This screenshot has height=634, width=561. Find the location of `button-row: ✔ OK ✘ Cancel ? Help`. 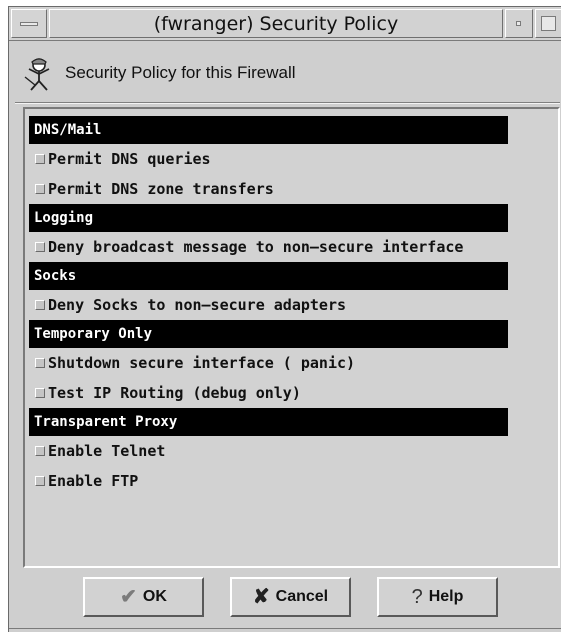

button-row: ✔ OK ✘ Cancel ? Help is located at coordinates (285, 598).